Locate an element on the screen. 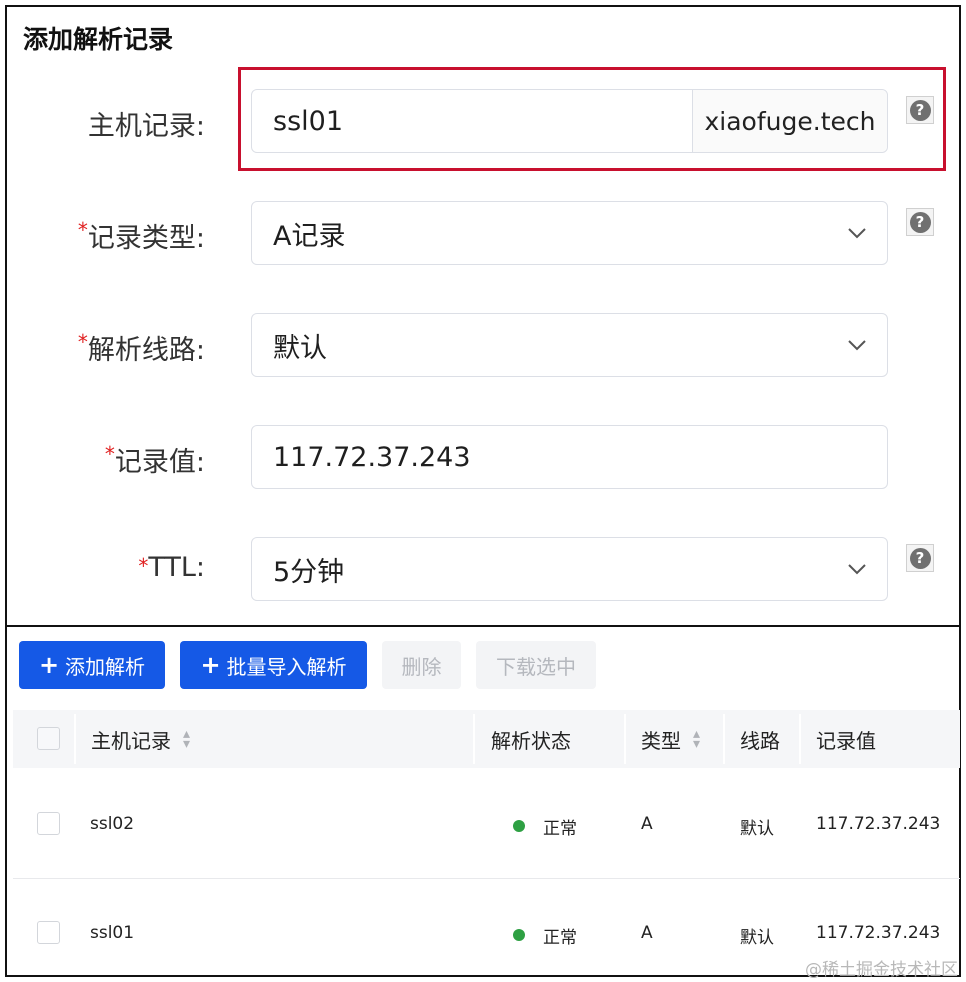 This screenshot has height=982, width=966. ttl-label: *TTL: is located at coordinates (171, 567).